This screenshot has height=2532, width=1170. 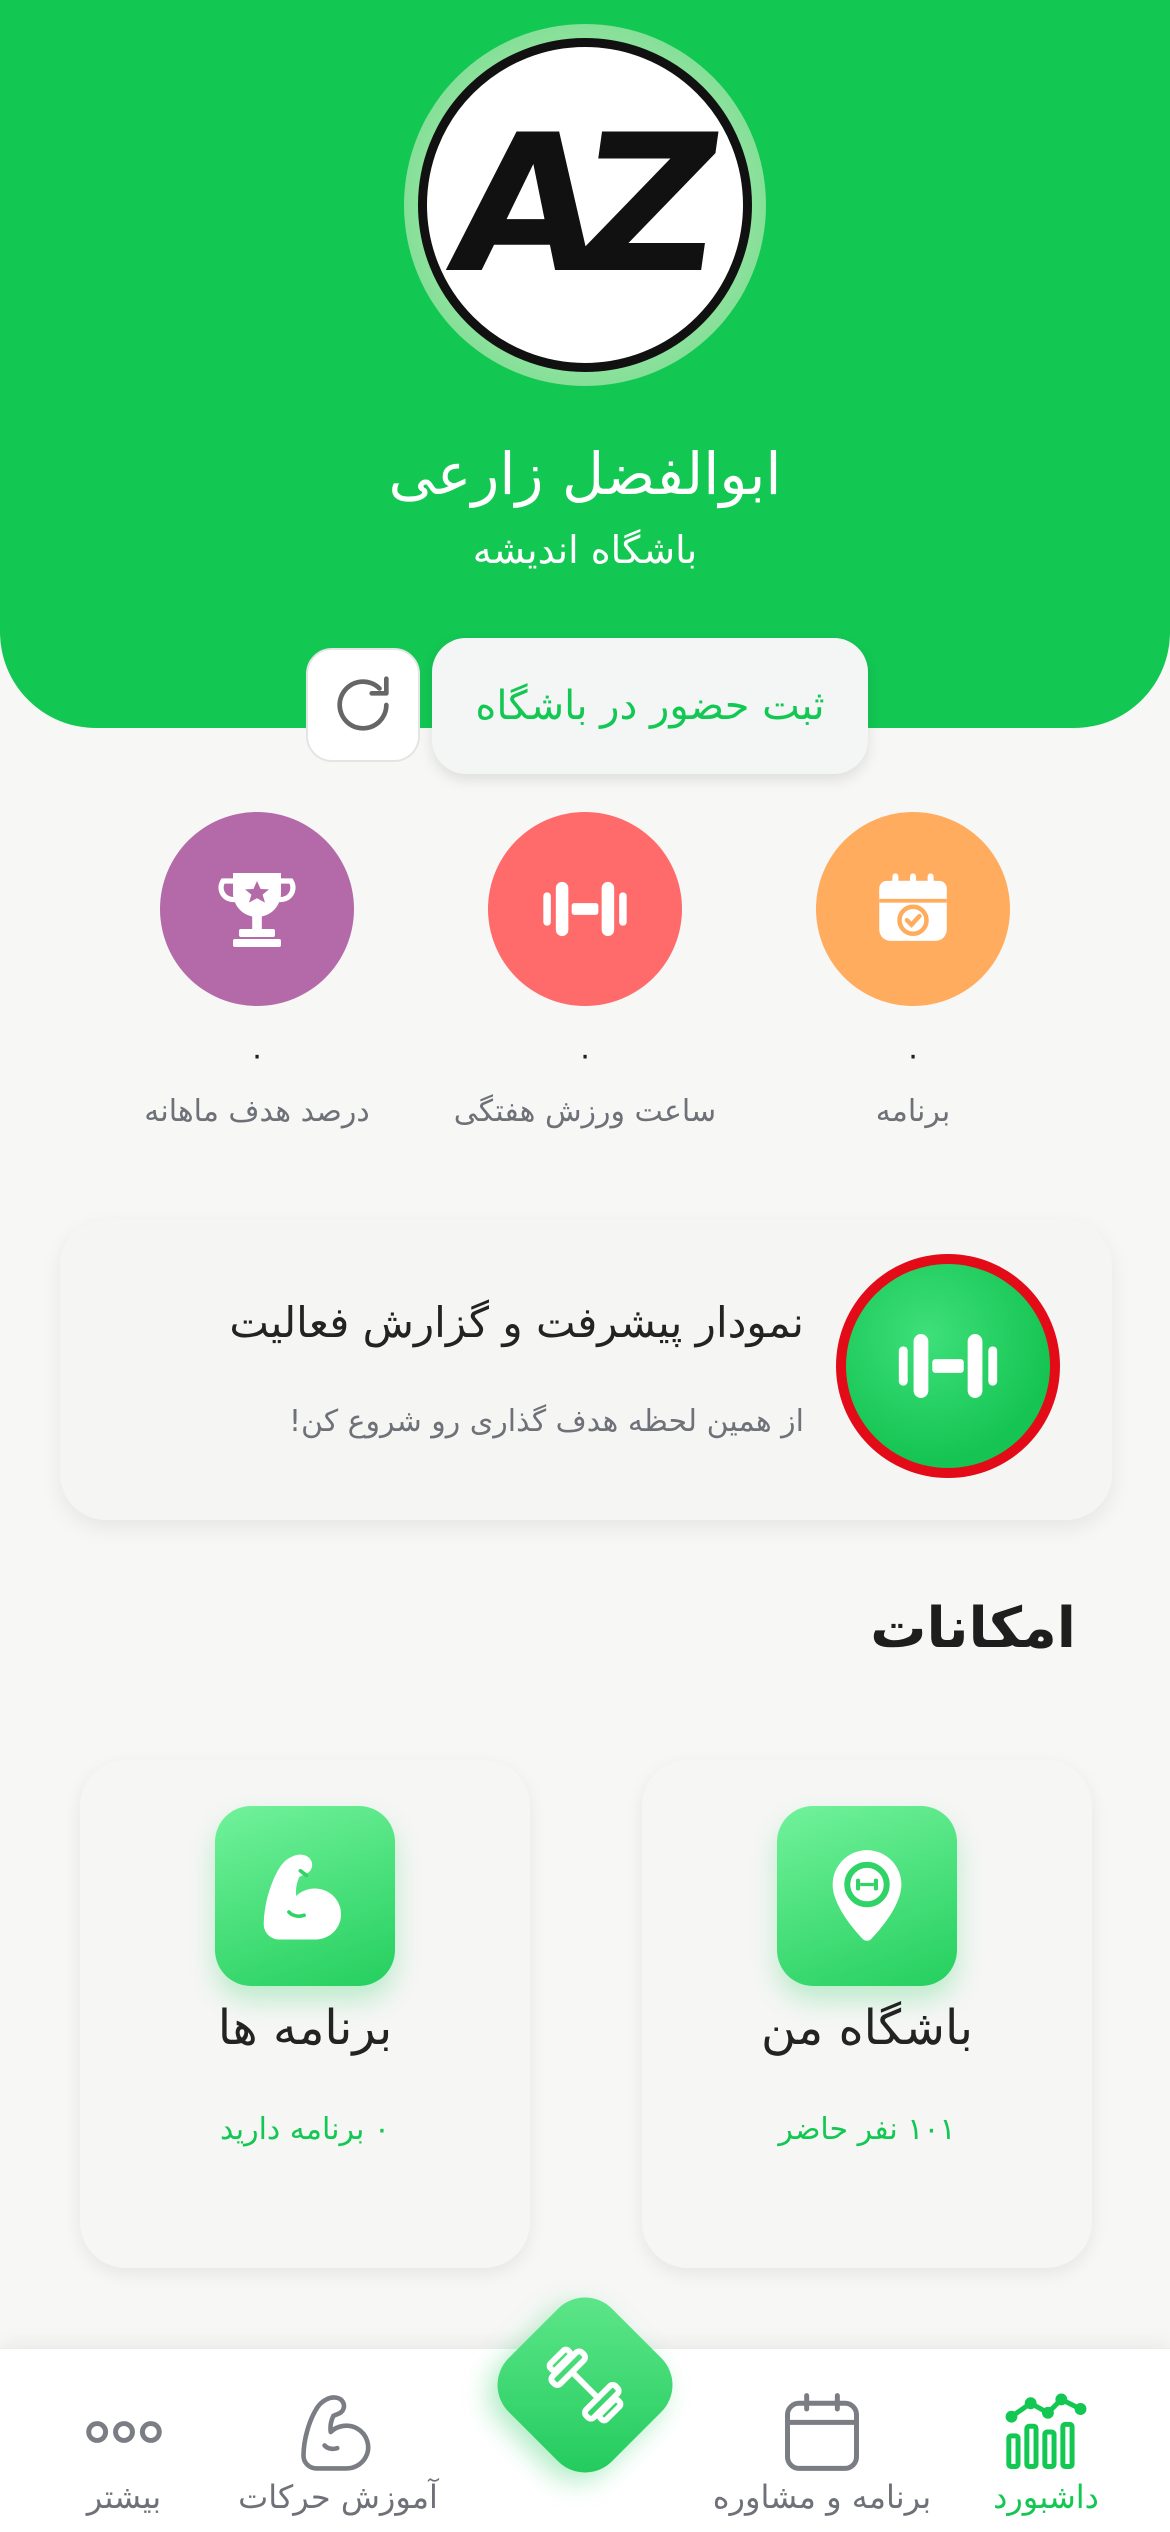 I want to click on checkin-label: ثبت حضور در باشگاه, so click(x=650, y=706).